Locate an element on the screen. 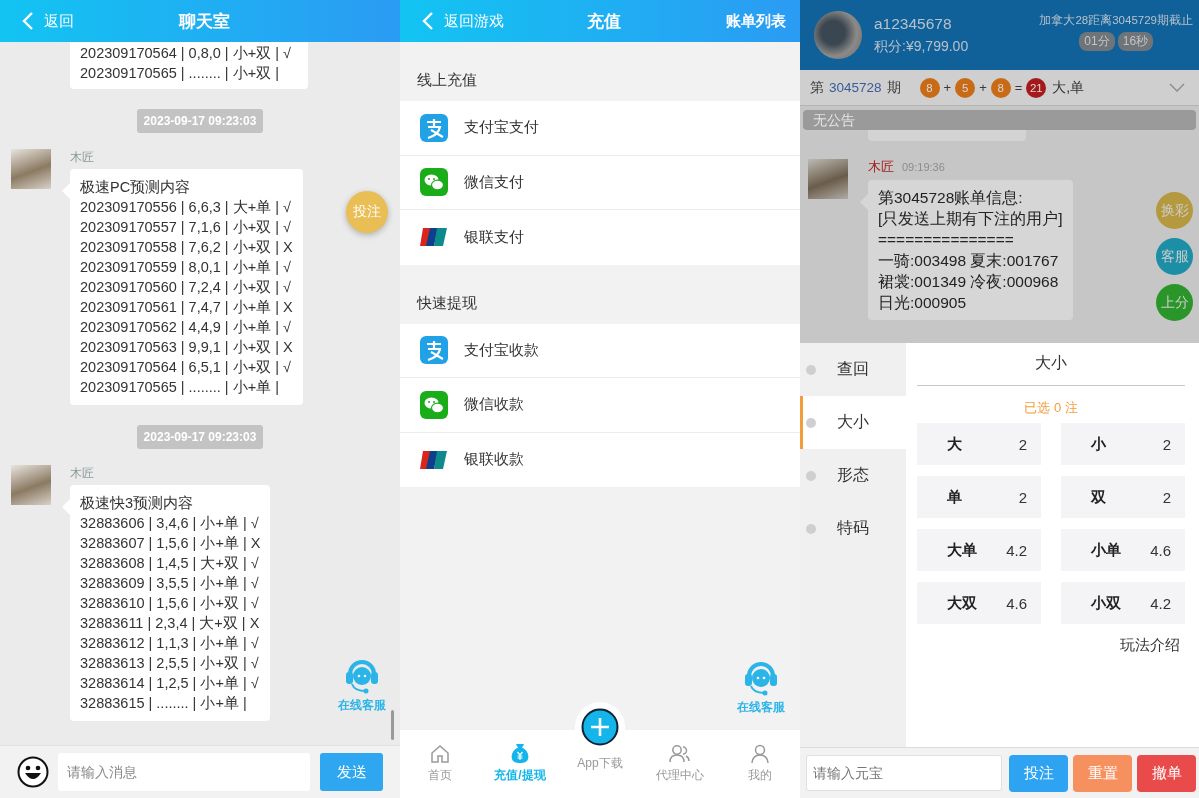 The width and height of the screenshot is (1199, 798). message-line: 32883612 | 1,1,3 | 小+单 | √ is located at coordinates (170, 643).